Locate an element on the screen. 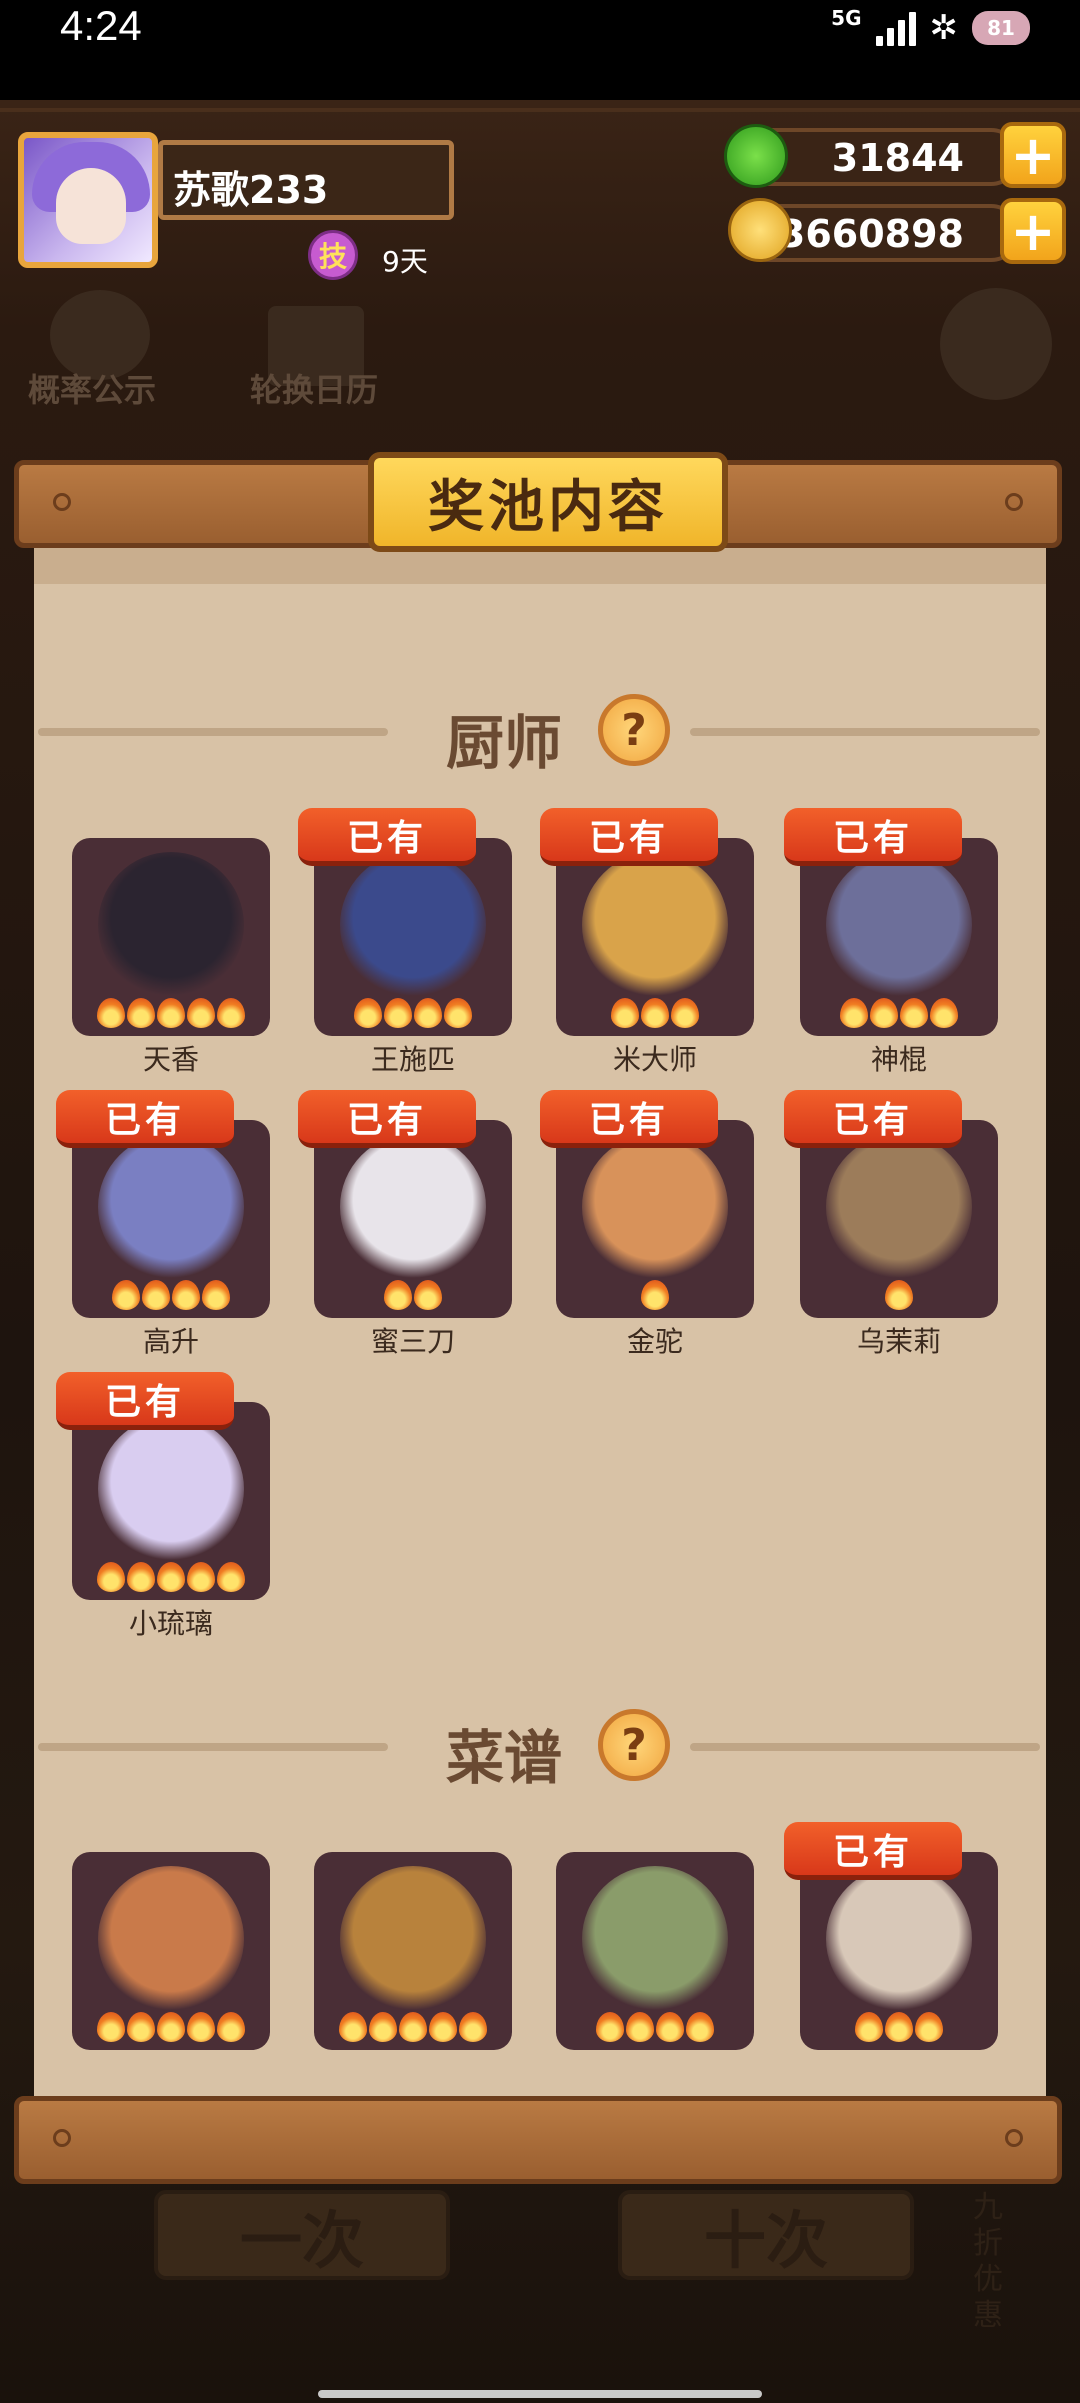 The image size is (1080, 2403). calendar-button: 轮换日历 is located at coordinates (314, 388).